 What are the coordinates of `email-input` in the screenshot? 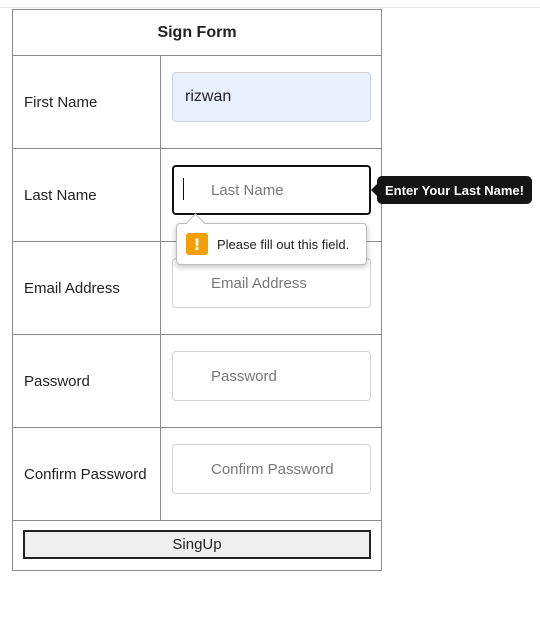 It's located at (271, 283).